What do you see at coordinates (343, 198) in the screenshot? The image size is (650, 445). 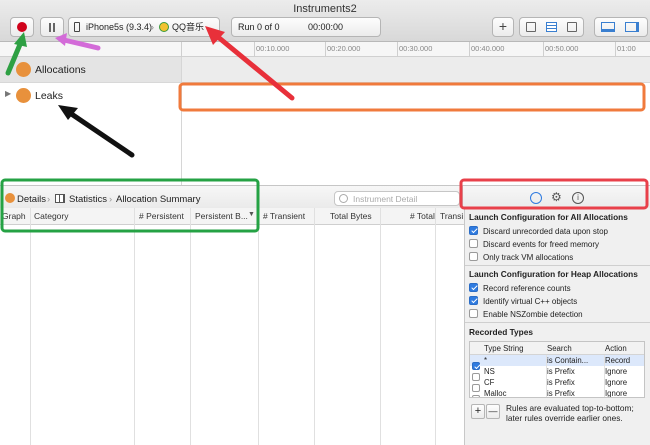 I see `search-icon` at bounding box center [343, 198].